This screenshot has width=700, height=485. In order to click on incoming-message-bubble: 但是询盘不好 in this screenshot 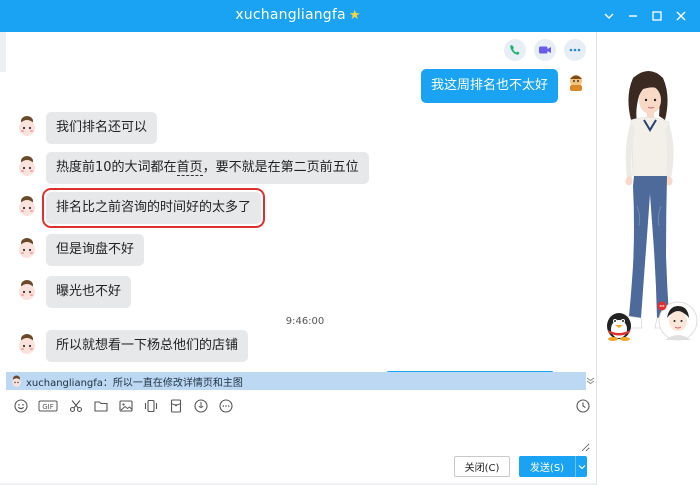, I will do `click(95, 250)`.